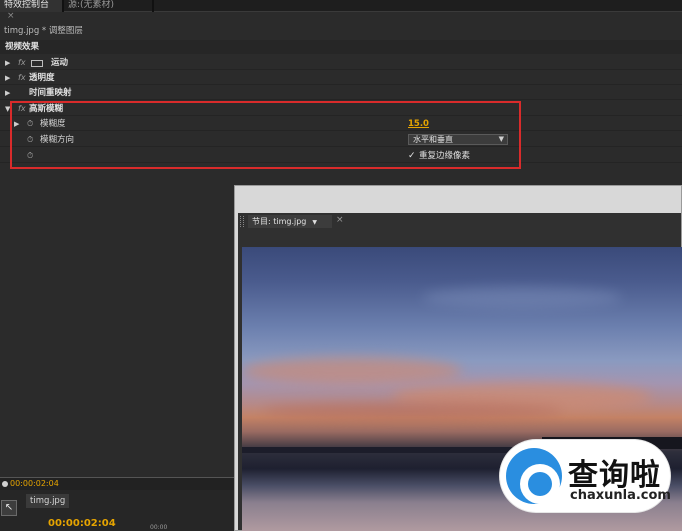  I want to click on panel-grip-icon, so click(242, 221).